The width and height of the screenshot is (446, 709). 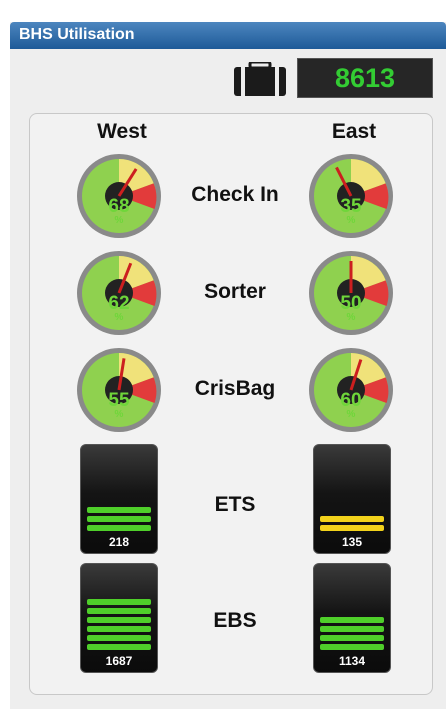 I want to click on gauge-sorter-west: 62 %, so click(x=119, y=293).